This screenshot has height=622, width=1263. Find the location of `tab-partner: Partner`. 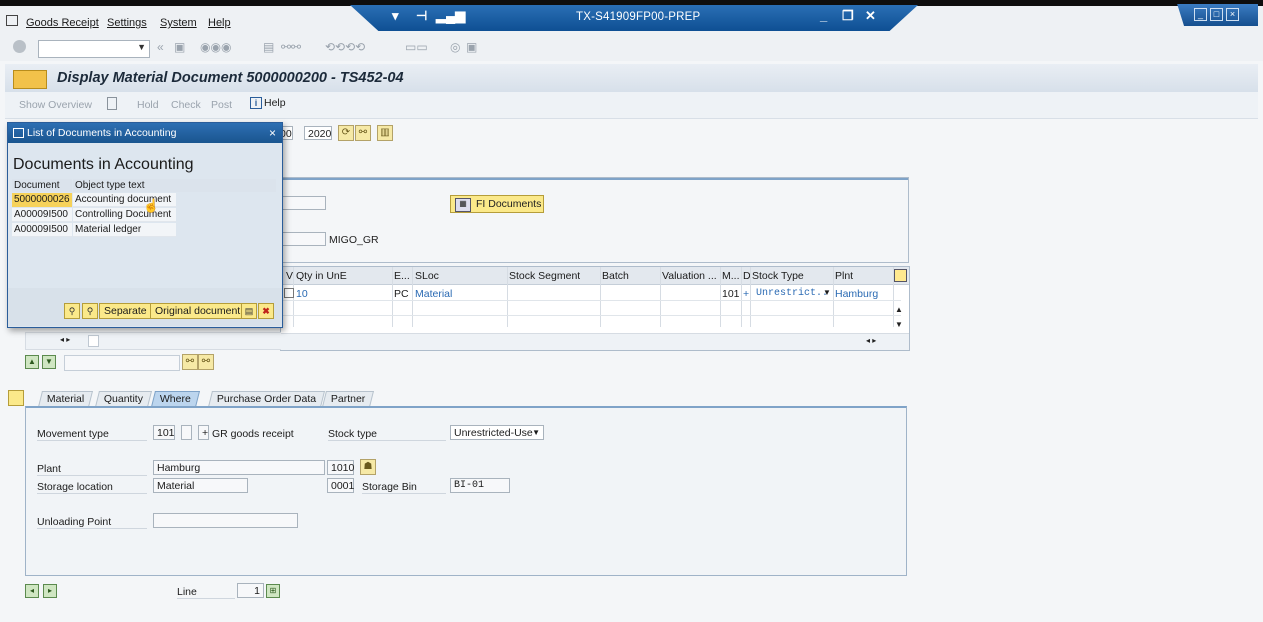

tab-partner: Partner is located at coordinates (348, 399).